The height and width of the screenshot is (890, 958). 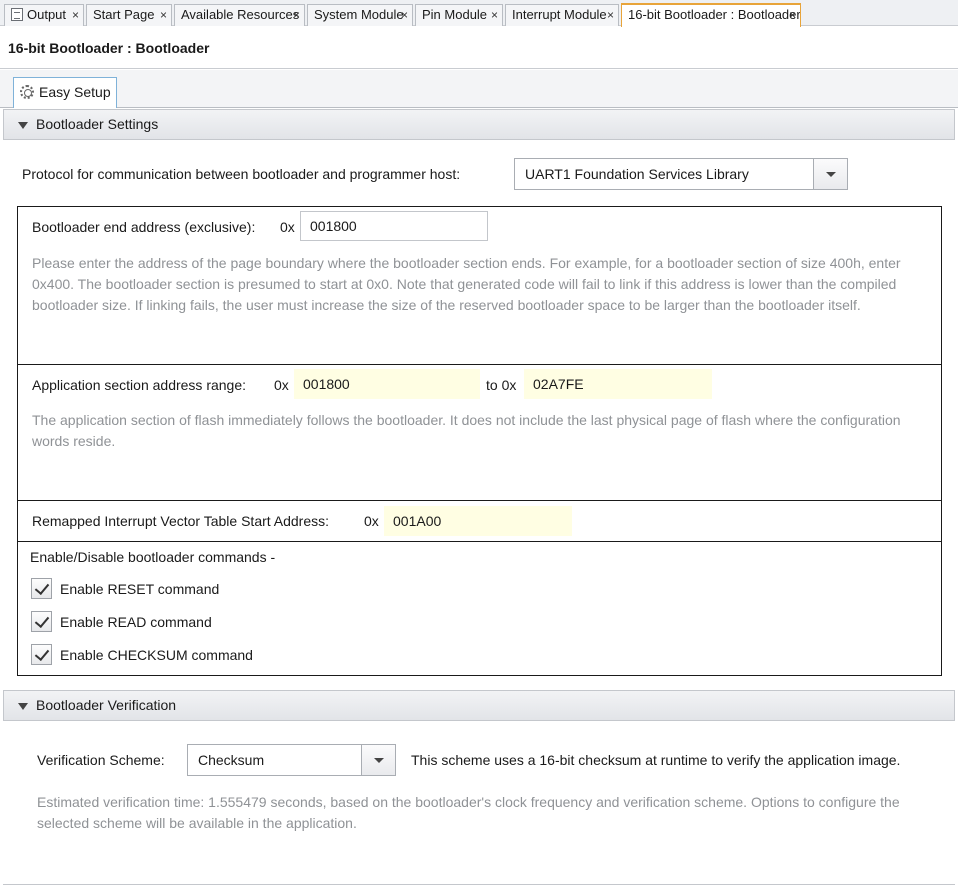 I want to click on verification-scheme-dropdown: Checksum, so click(x=291, y=760).